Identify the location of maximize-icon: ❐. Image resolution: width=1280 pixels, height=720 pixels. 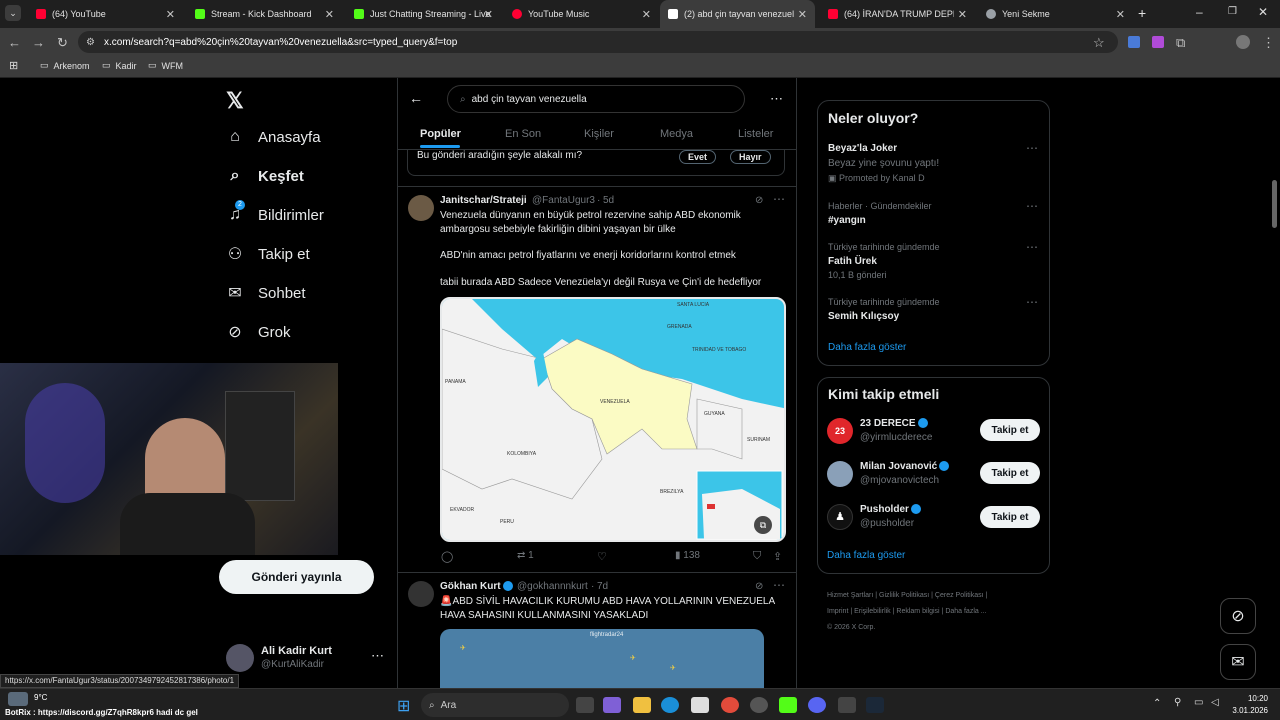
(1232, 11).